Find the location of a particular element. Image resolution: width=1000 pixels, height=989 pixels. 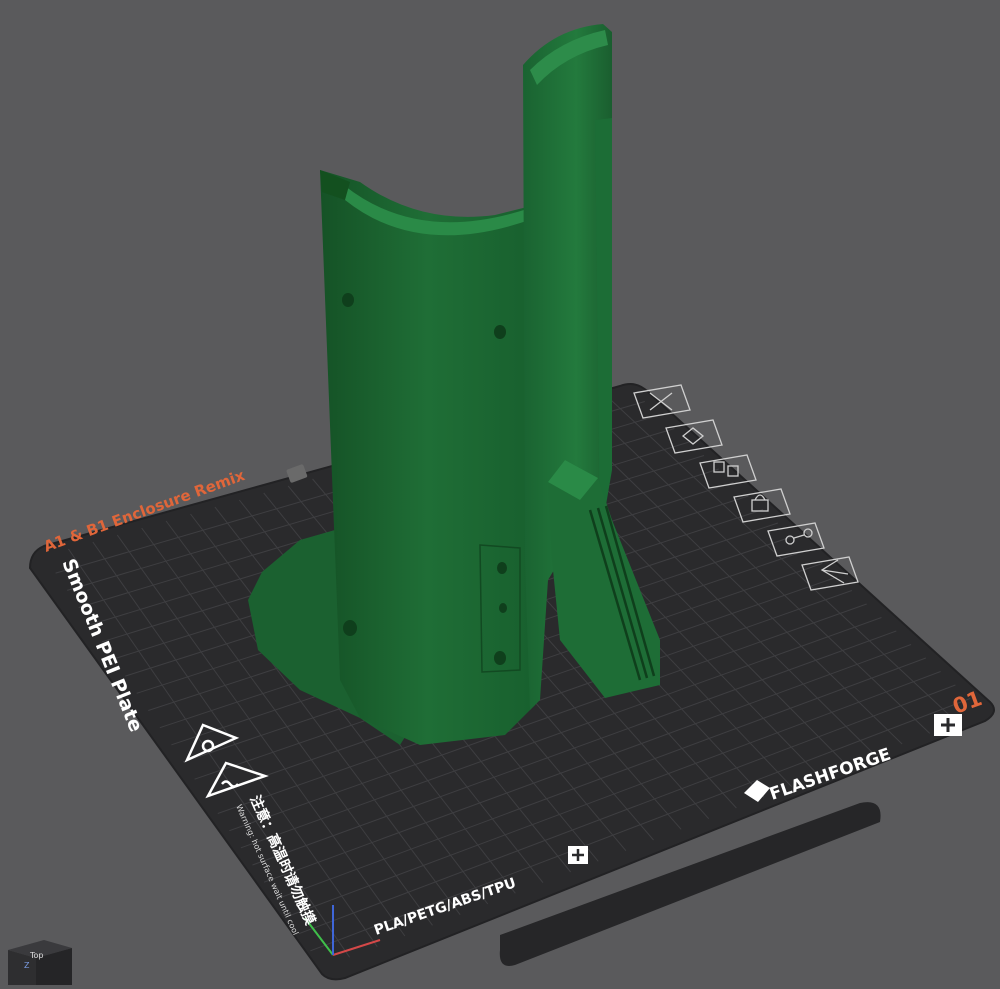

view-cube-axis-label: Z is located at coordinates (27, 965).